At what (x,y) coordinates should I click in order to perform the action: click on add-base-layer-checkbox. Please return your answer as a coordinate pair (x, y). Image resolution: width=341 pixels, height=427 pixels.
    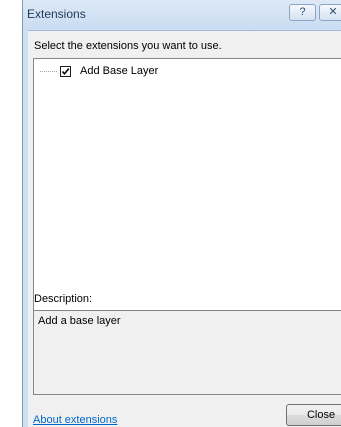
    Looking at the image, I should click on (65, 71).